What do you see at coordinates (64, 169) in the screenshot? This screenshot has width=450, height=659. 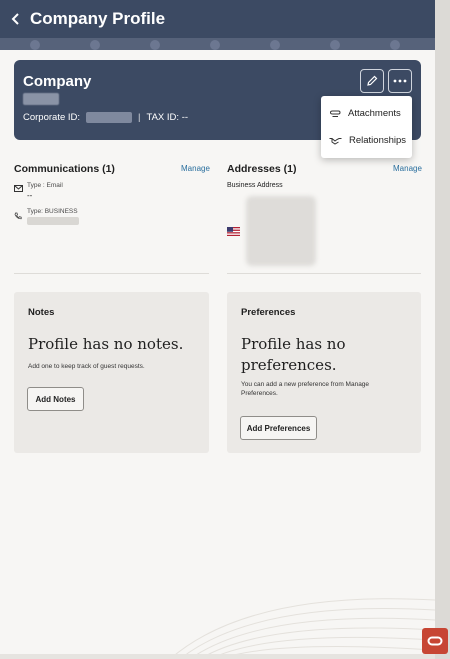 I see `communications-title: Communications (1)` at bounding box center [64, 169].